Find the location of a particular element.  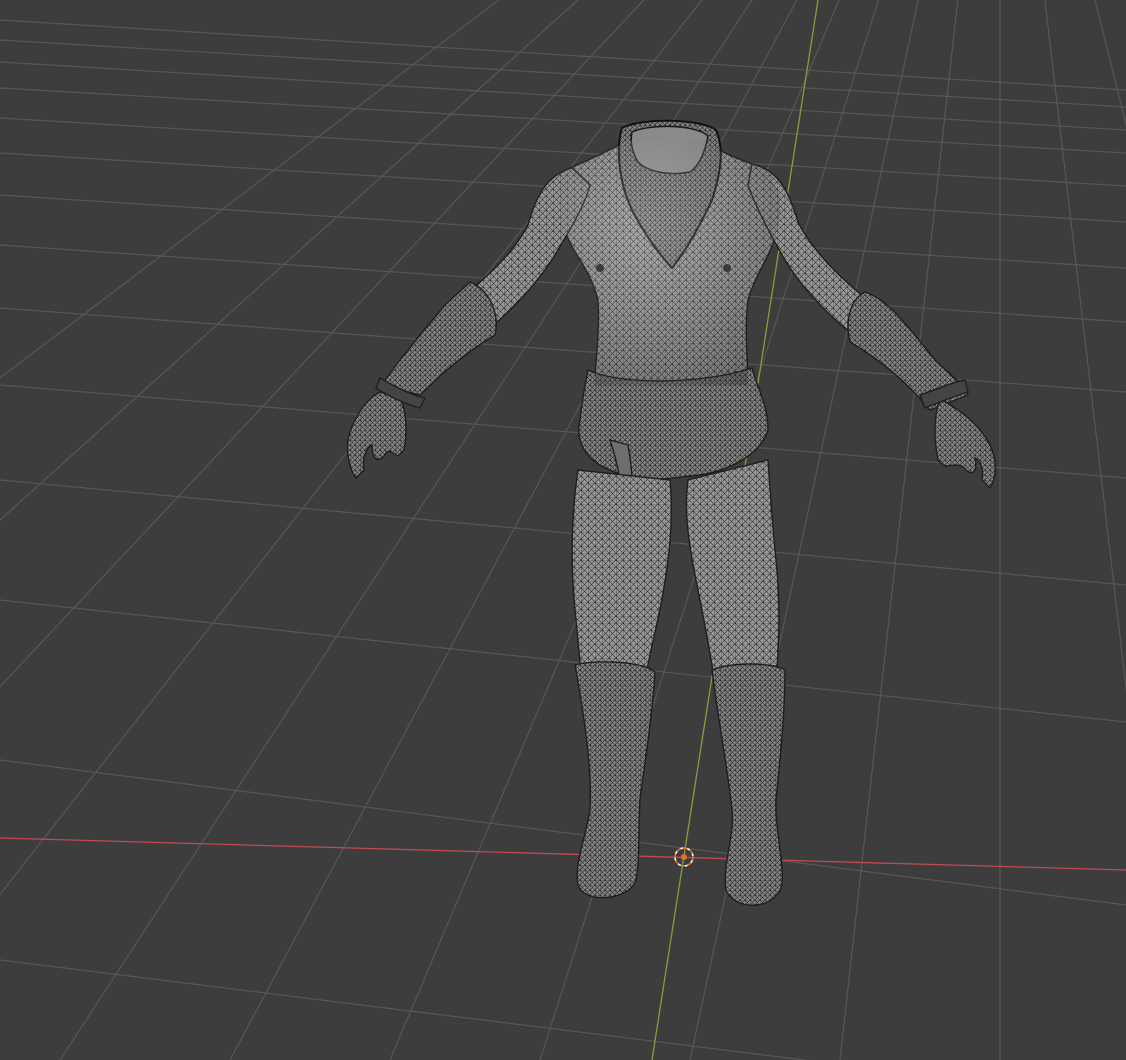

left-leg-mesh is located at coordinates (622, 575).